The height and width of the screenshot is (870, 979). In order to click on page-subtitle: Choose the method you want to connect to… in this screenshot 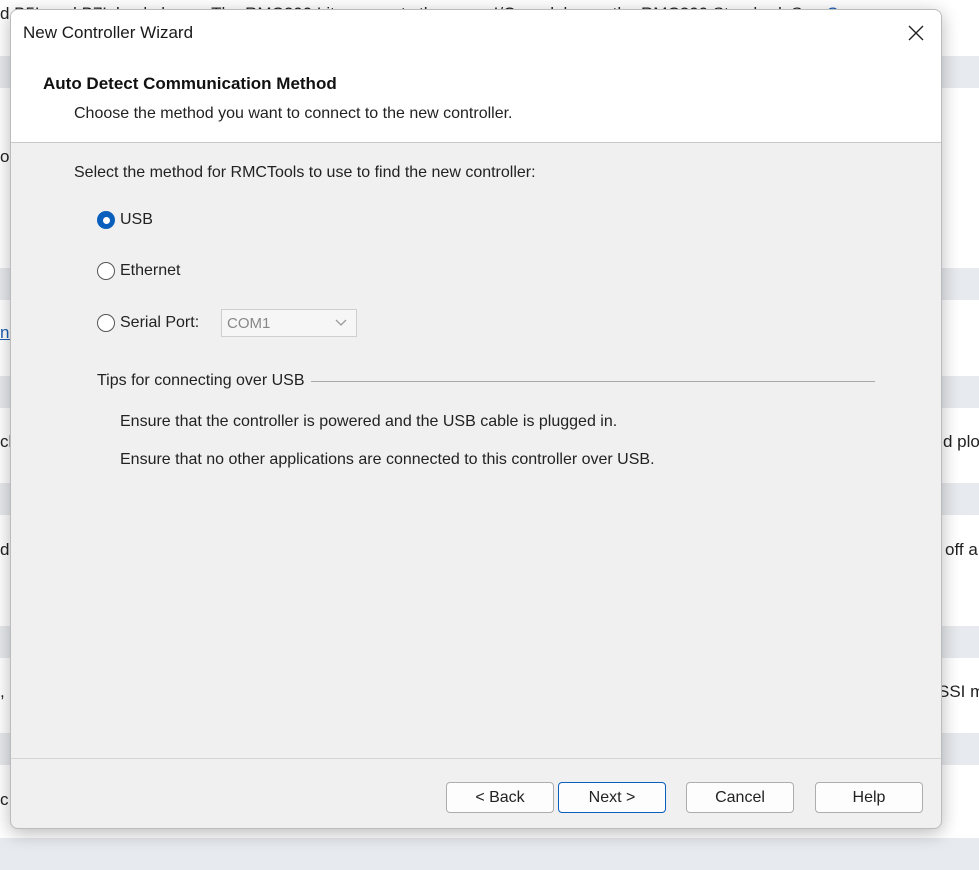, I will do `click(293, 113)`.